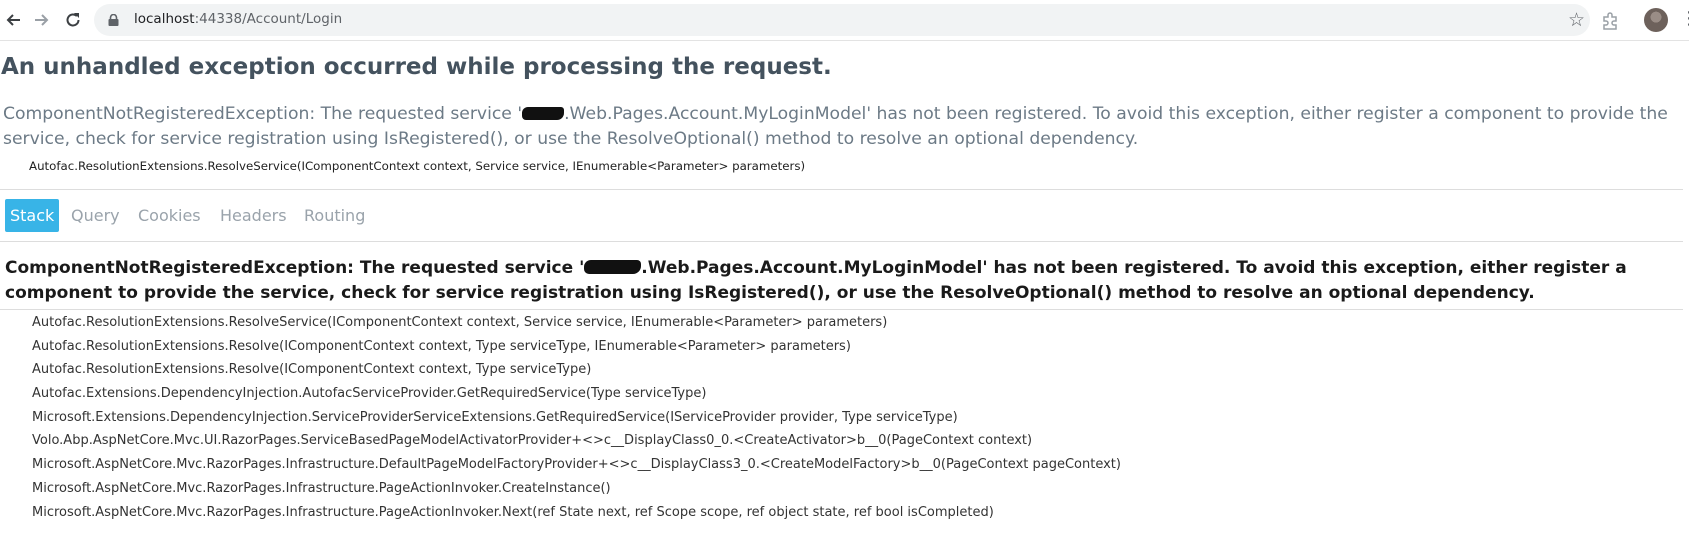 The image size is (1689, 537). What do you see at coordinates (1656, 20) in the screenshot?
I see `avatar` at bounding box center [1656, 20].